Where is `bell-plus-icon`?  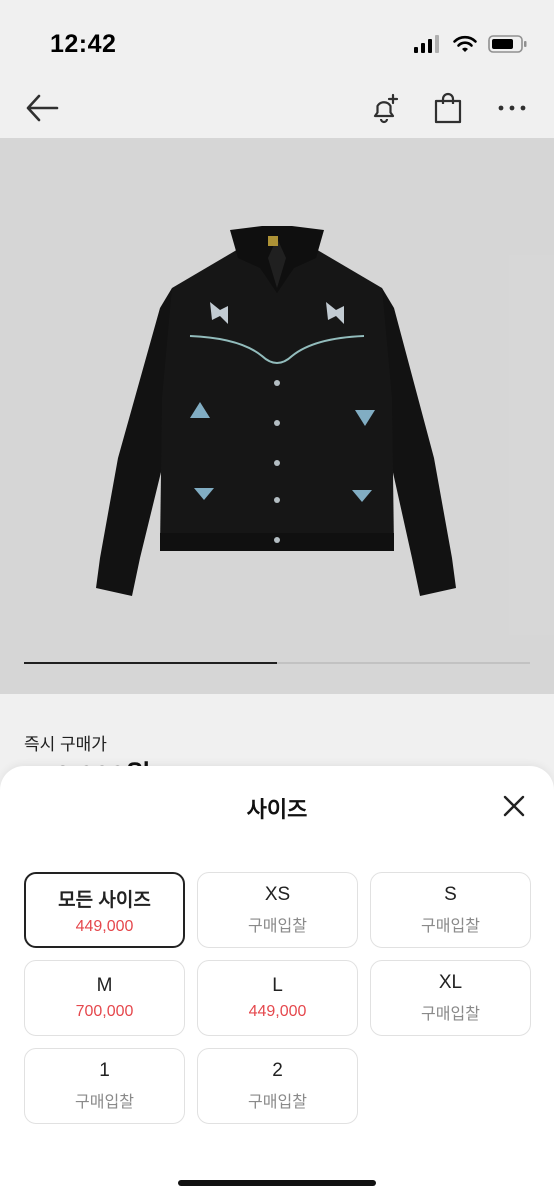 bell-plus-icon is located at coordinates (386, 108).